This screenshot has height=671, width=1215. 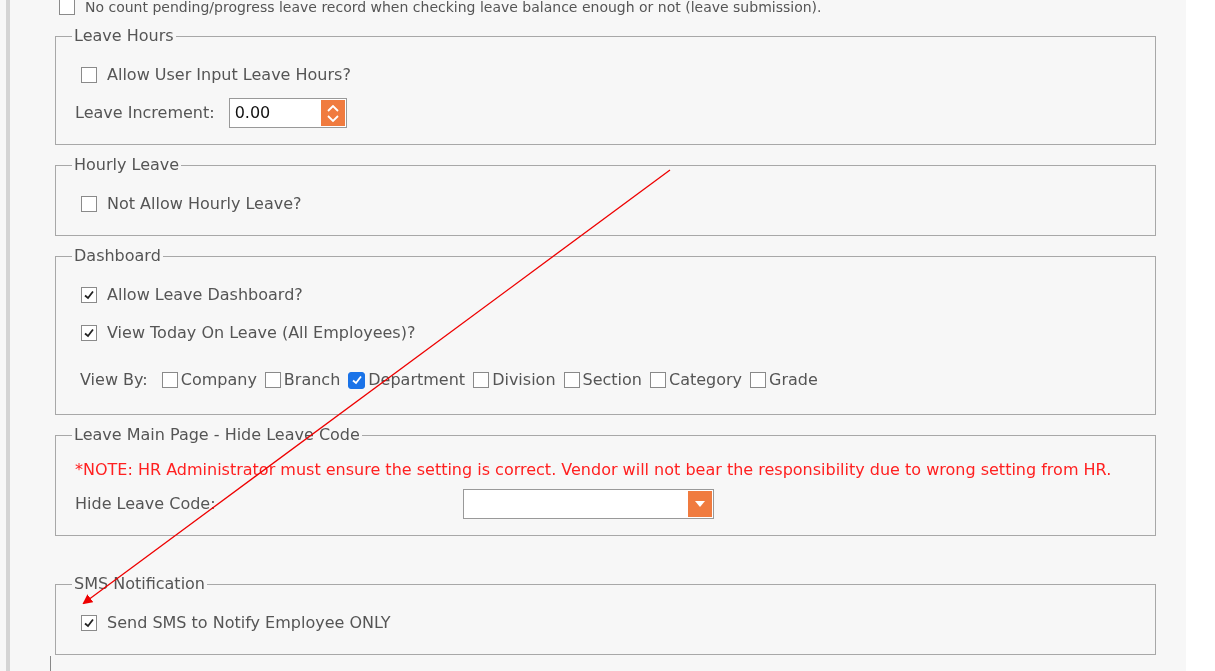 I want to click on checkbox-label: Send SMS to Notify Employee ONLY, so click(x=249, y=623).